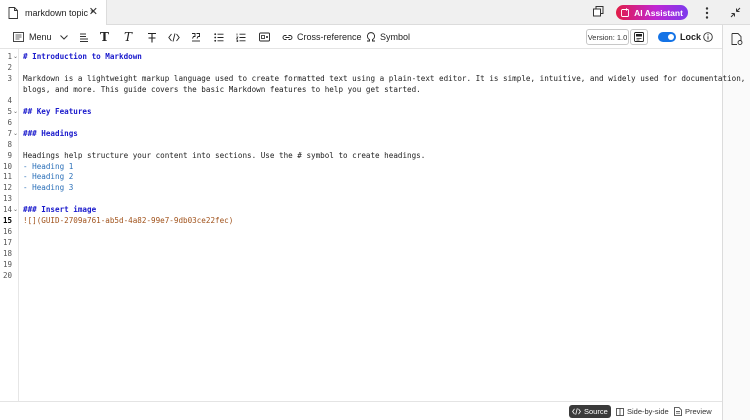  I want to click on version-history-icon, so click(639, 37).